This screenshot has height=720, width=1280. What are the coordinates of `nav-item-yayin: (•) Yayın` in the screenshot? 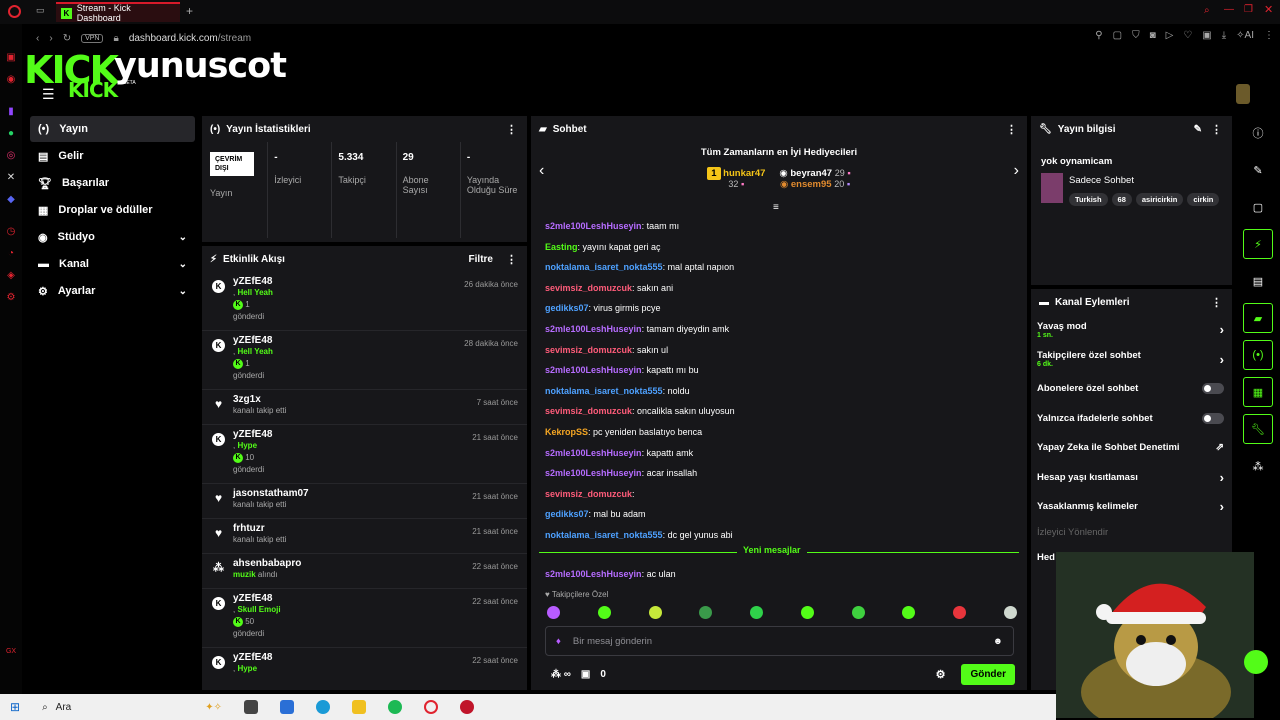 It's located at (112, 129).